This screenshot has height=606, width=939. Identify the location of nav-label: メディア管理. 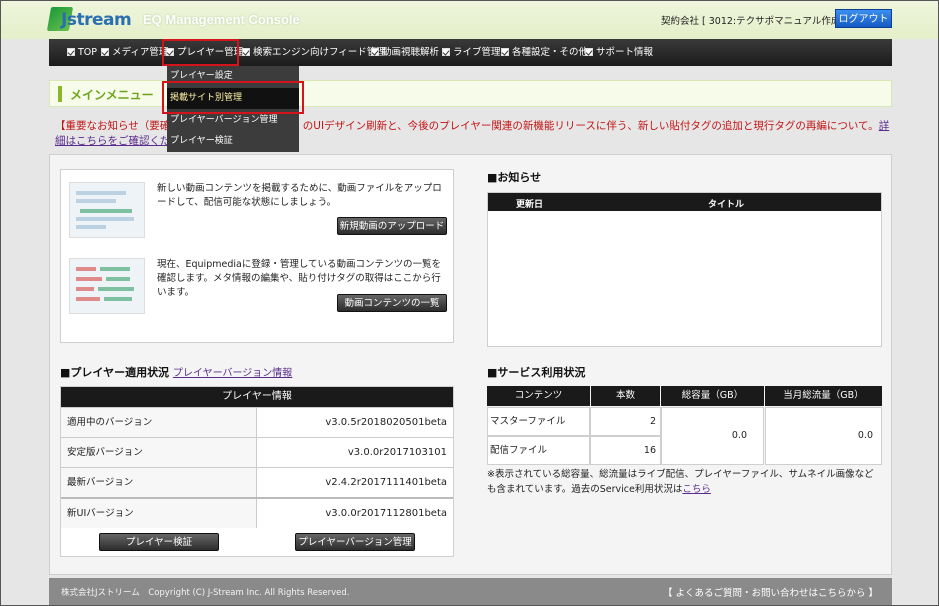
(140, 52).